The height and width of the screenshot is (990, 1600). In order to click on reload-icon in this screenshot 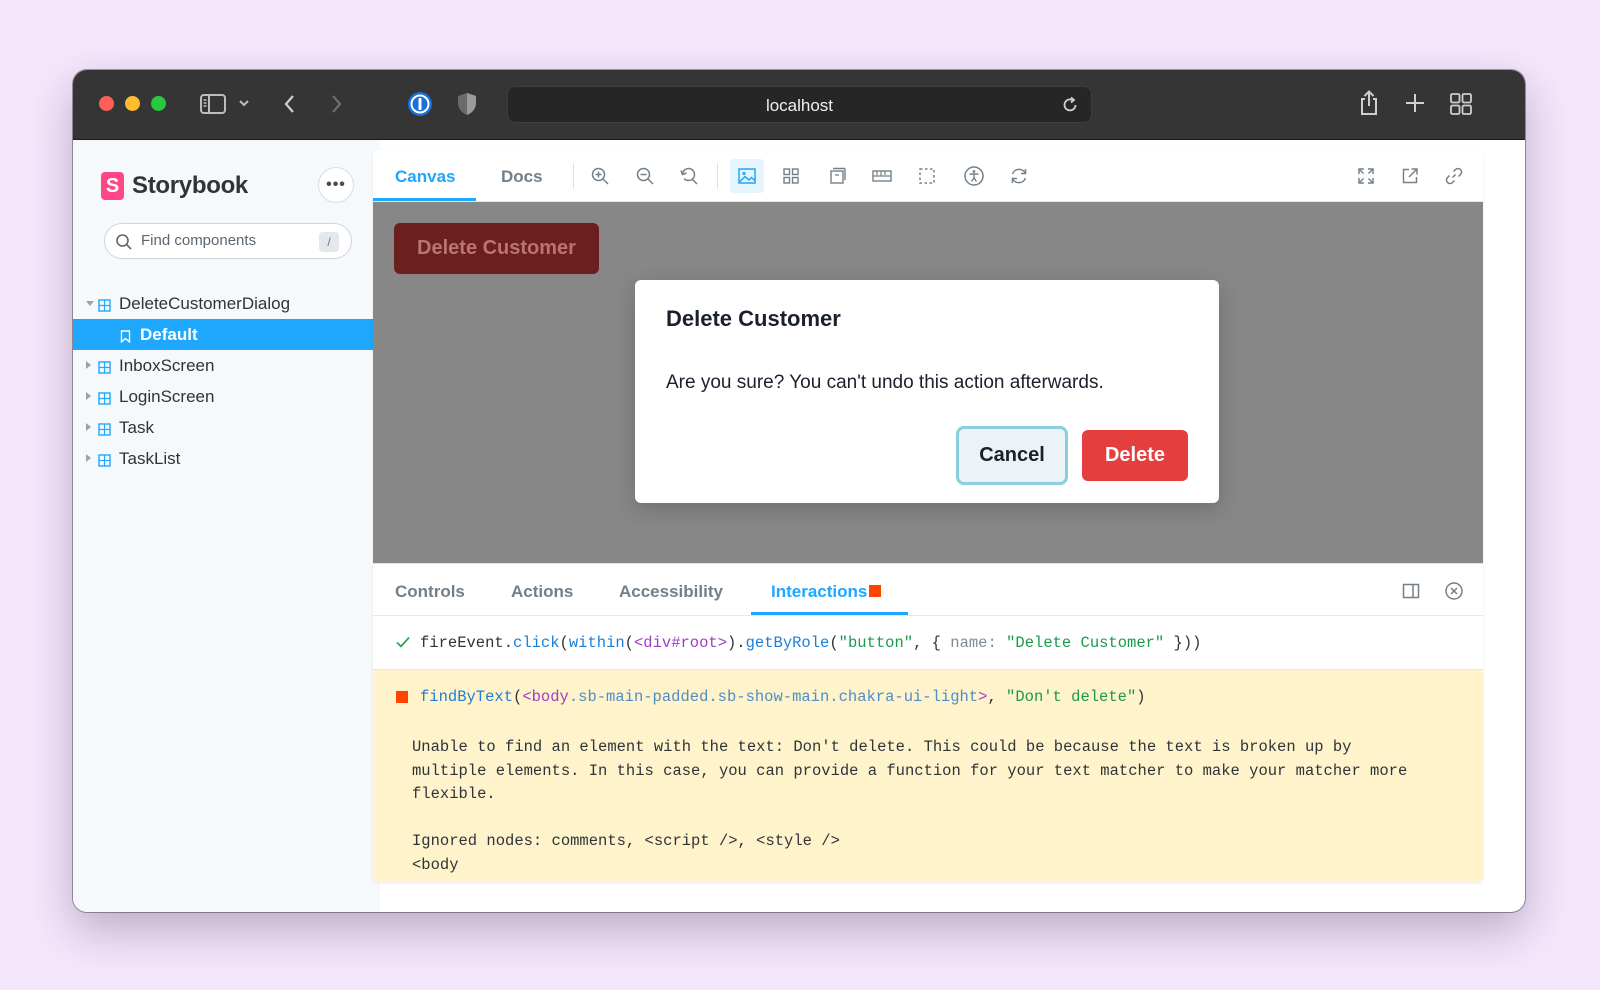, I will do `click(1070, 107)`.